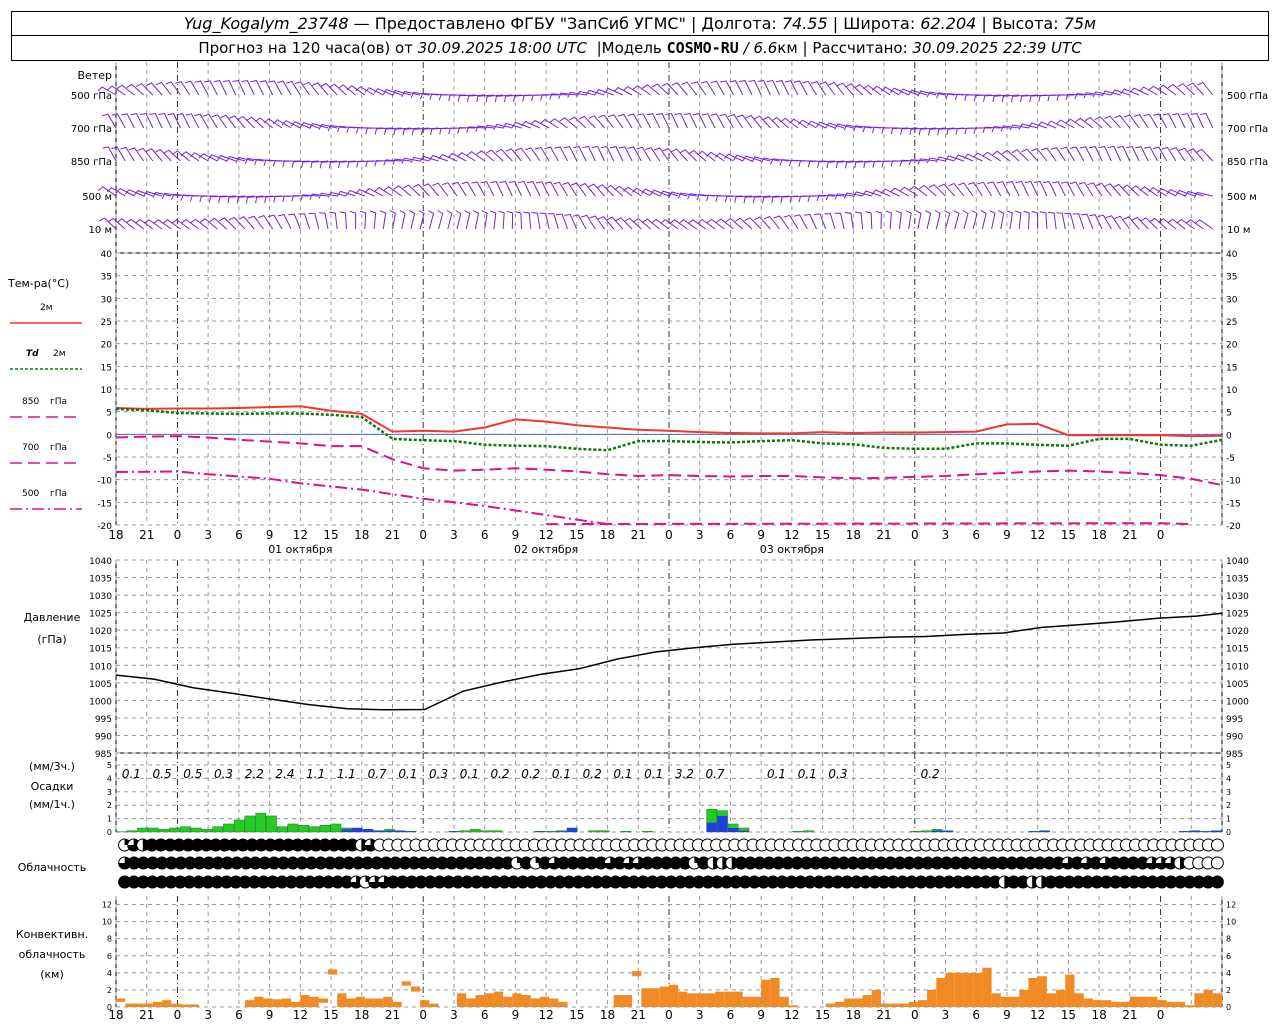 This screenshot has width=1280, height=1024. Describe the element at coordinates (58, 448) in the screenshot. I see `legend-label: гПа` at that location.